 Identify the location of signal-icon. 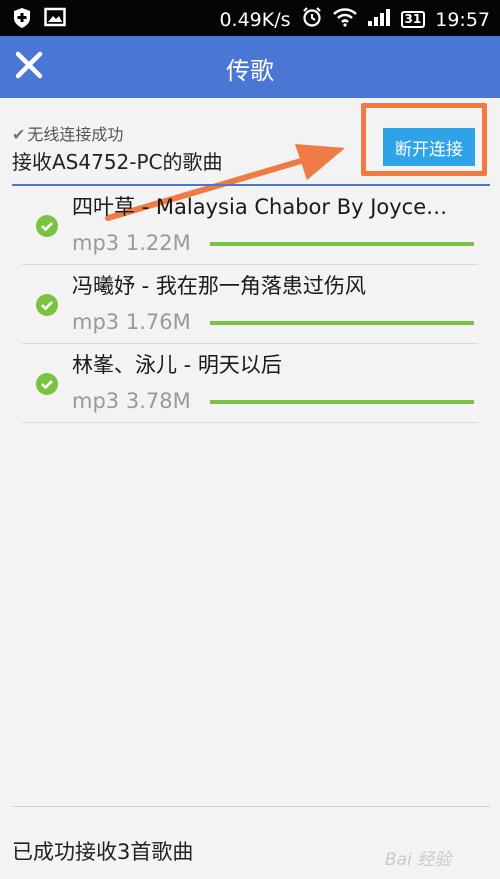
(379, 19).